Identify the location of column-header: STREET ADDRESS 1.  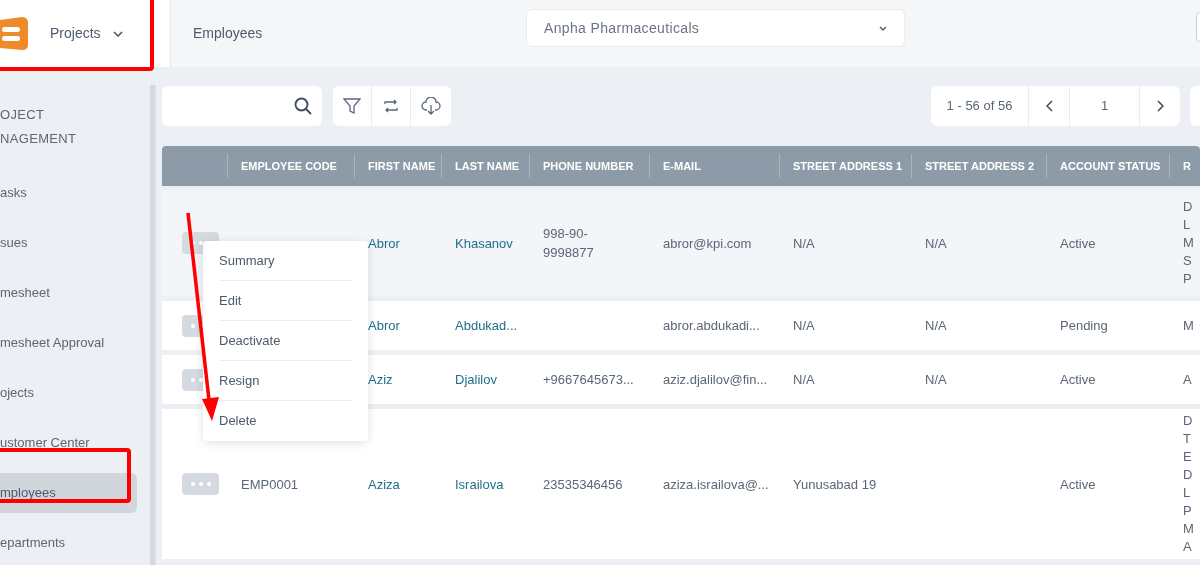
(847, 166).